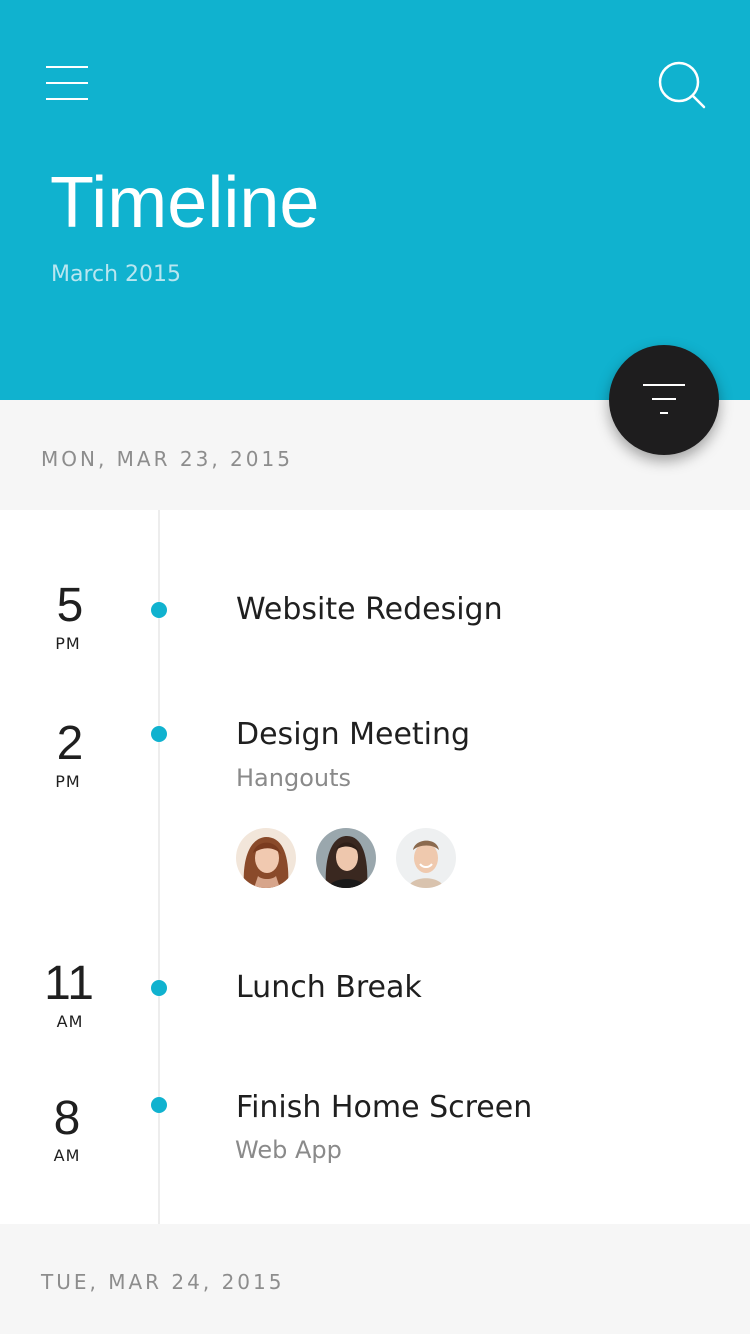  I want to click on timeline-event: 11 AM Lunch Break, so click(375, 1003).